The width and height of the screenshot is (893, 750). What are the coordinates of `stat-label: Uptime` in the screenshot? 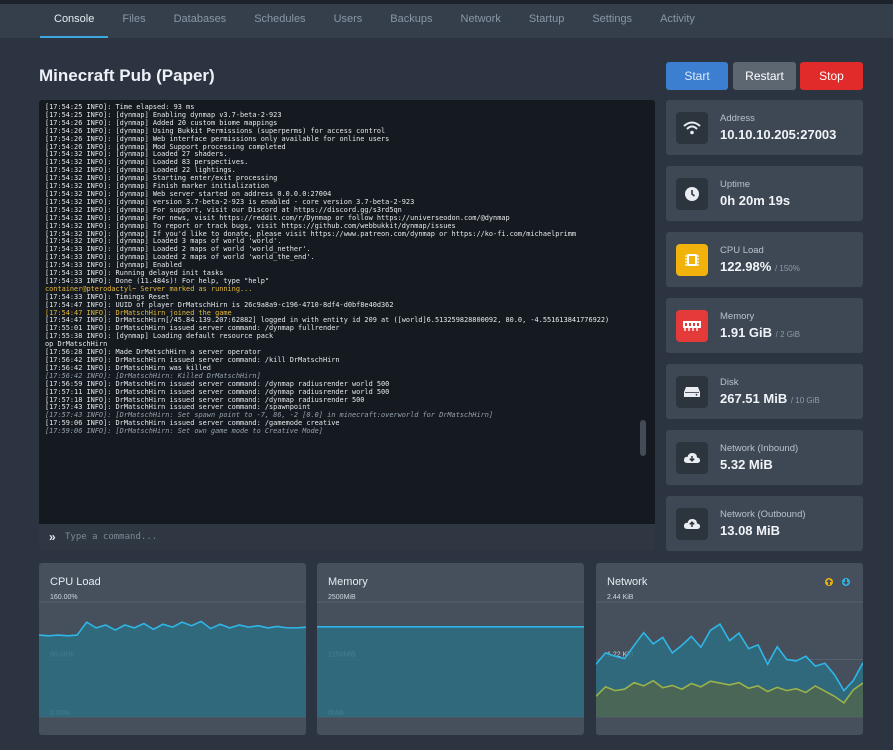 It's located at (735, 184).